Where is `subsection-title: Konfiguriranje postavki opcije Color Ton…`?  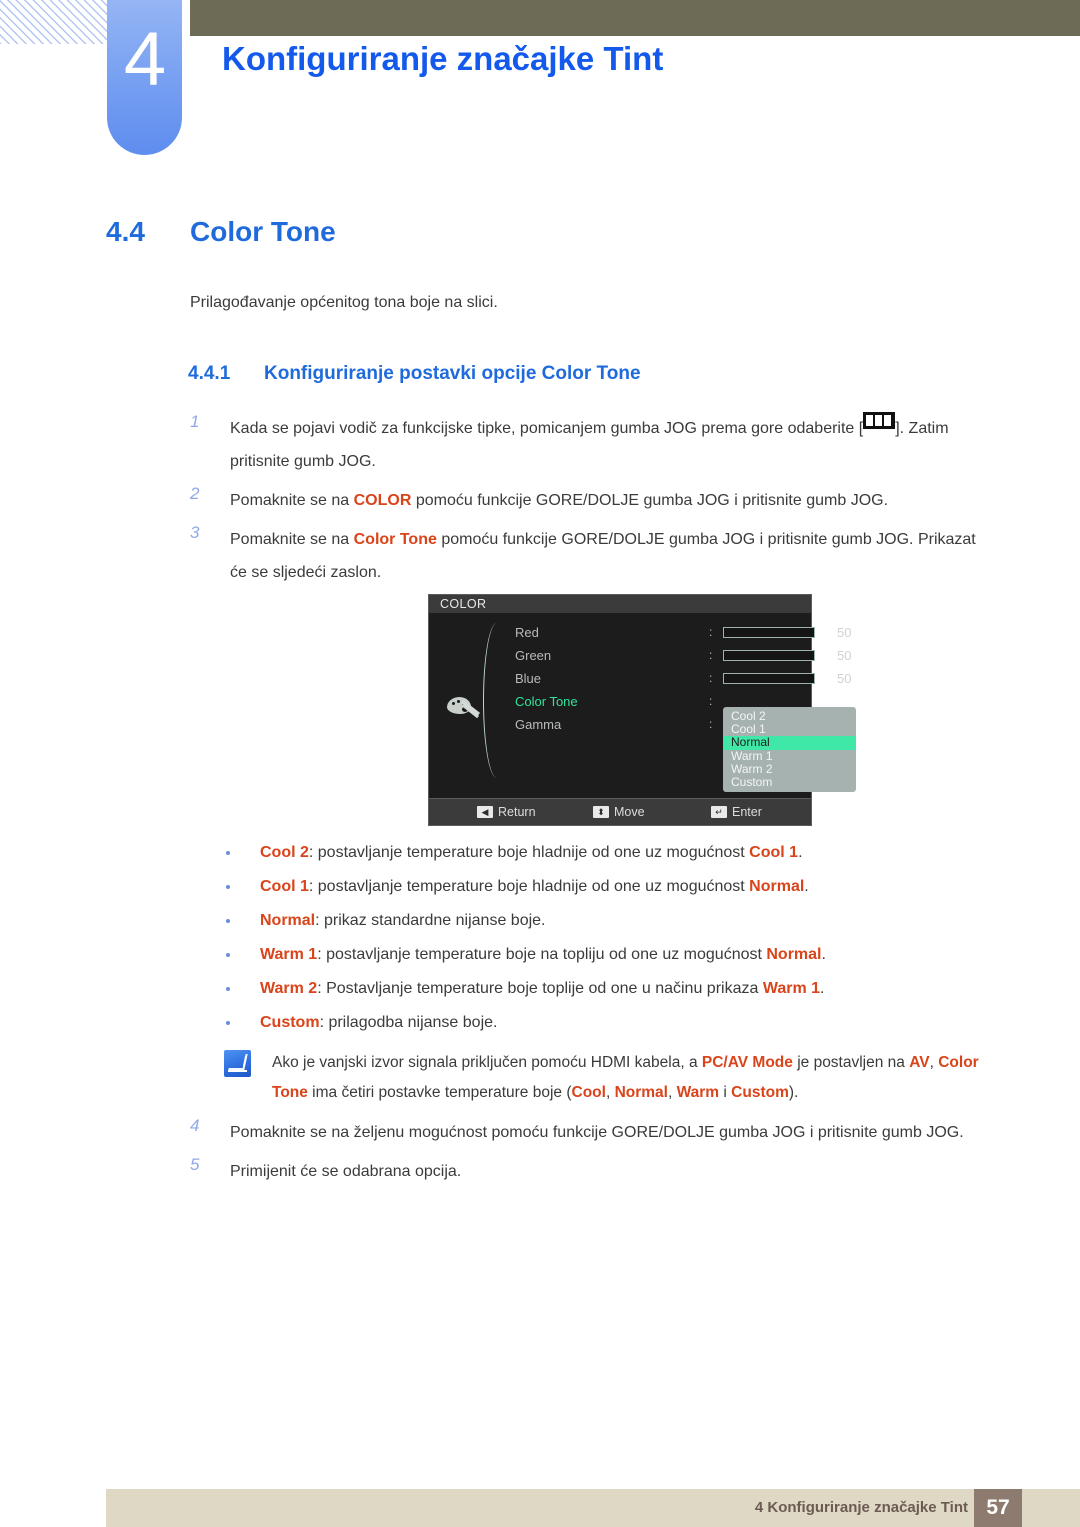
subsection-title: Konfiguriranje postavki opcije Color Ton… is located at coordinates (452, 373).